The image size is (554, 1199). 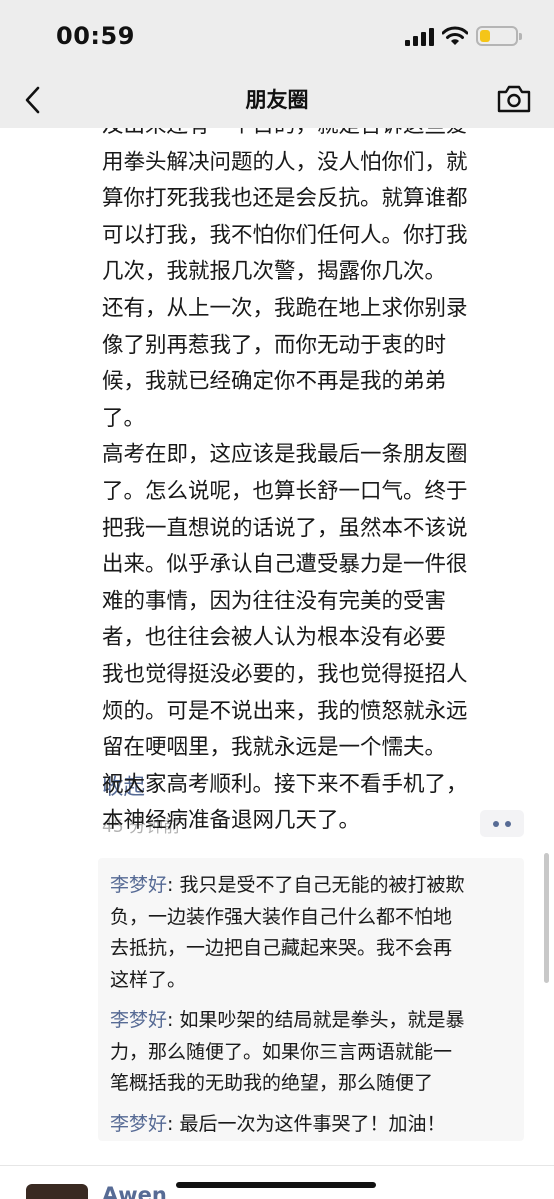 What do you see at coordinates (485, 36) in the screenshot?
I see `battery-level` at bounding box center [485, 36].